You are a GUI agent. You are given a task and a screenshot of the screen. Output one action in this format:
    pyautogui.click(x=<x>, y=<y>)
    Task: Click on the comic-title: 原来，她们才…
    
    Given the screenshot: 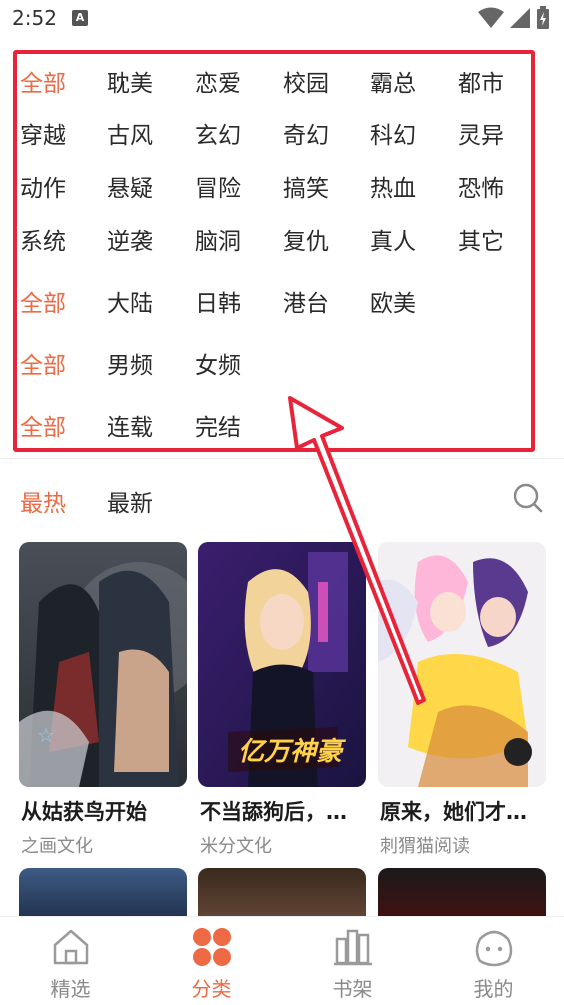 What is the action you would take?
    pyautogui.click(x=464, y=811)
    